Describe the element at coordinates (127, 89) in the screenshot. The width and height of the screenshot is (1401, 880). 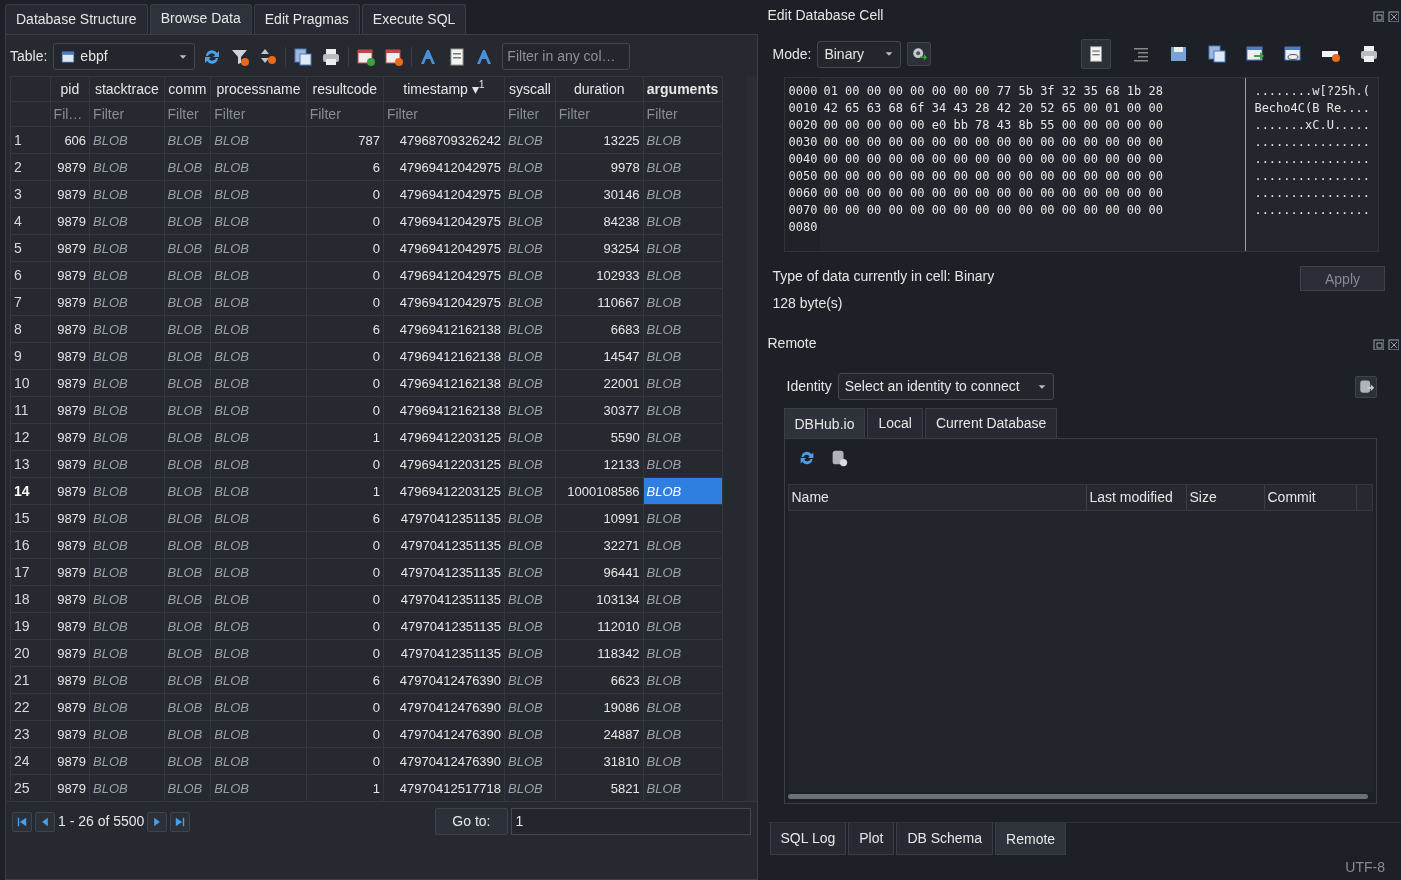
I see `column-header: stacktrace` at that location.